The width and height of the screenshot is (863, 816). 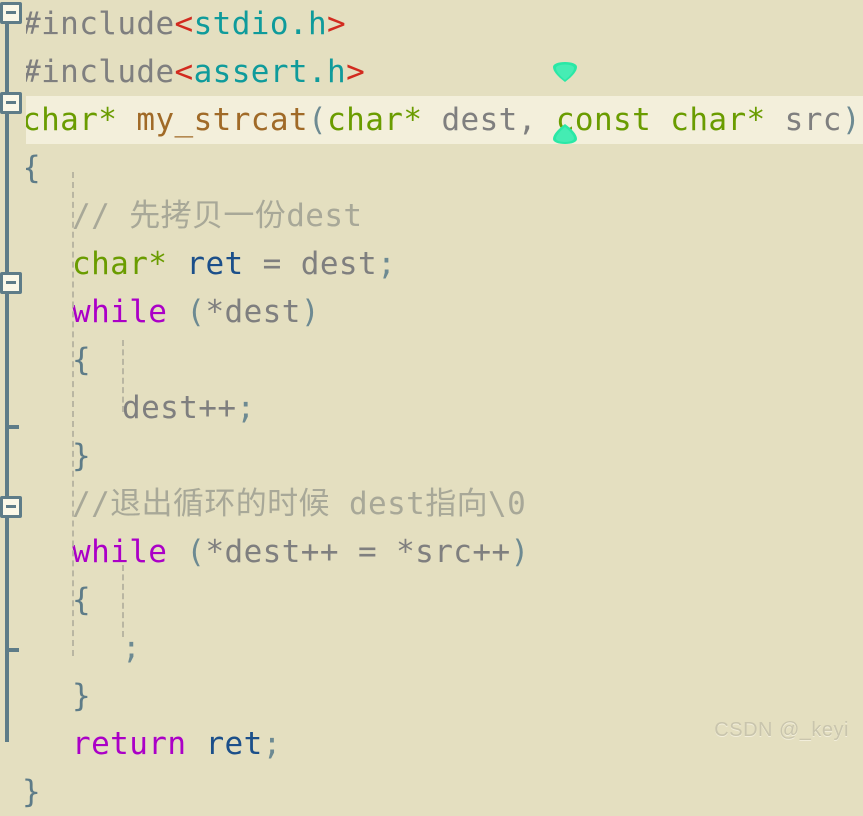 What do you see at coordinates (358, 552) in the screenshot?
I see `code-token: *dest++ = *src++` at bounding box center [358, 552].